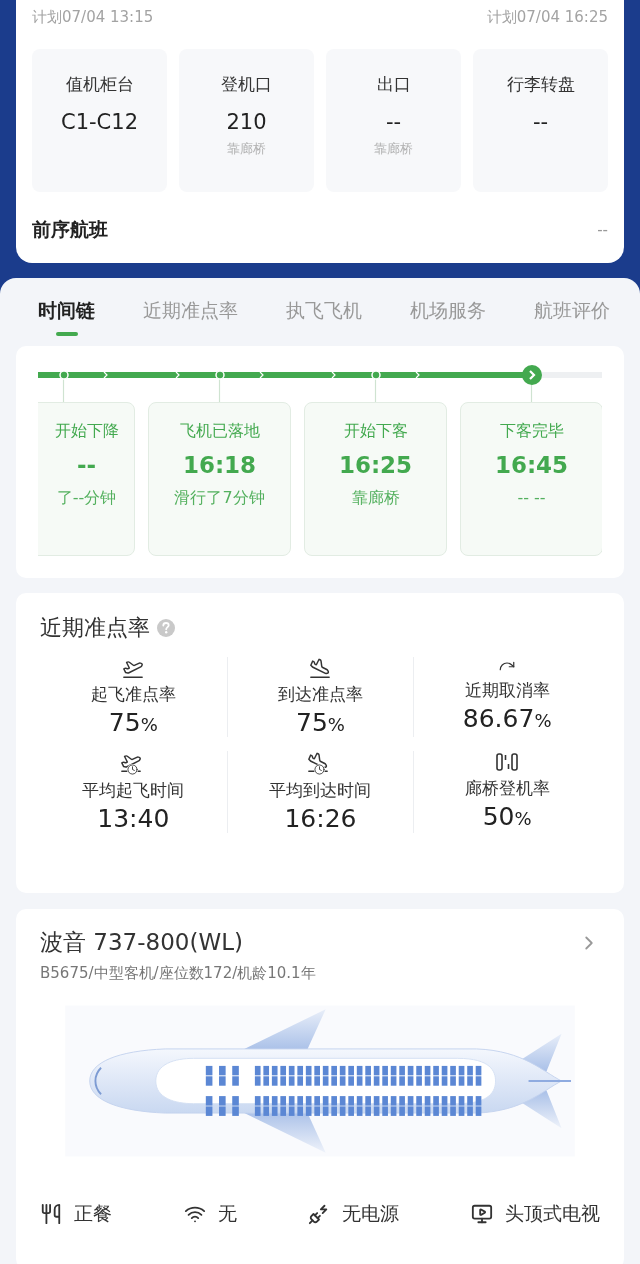  Describe the element at coordinates (133, 790) in the screenshot. I see `stat-label: 平均起飞时间` at that location.